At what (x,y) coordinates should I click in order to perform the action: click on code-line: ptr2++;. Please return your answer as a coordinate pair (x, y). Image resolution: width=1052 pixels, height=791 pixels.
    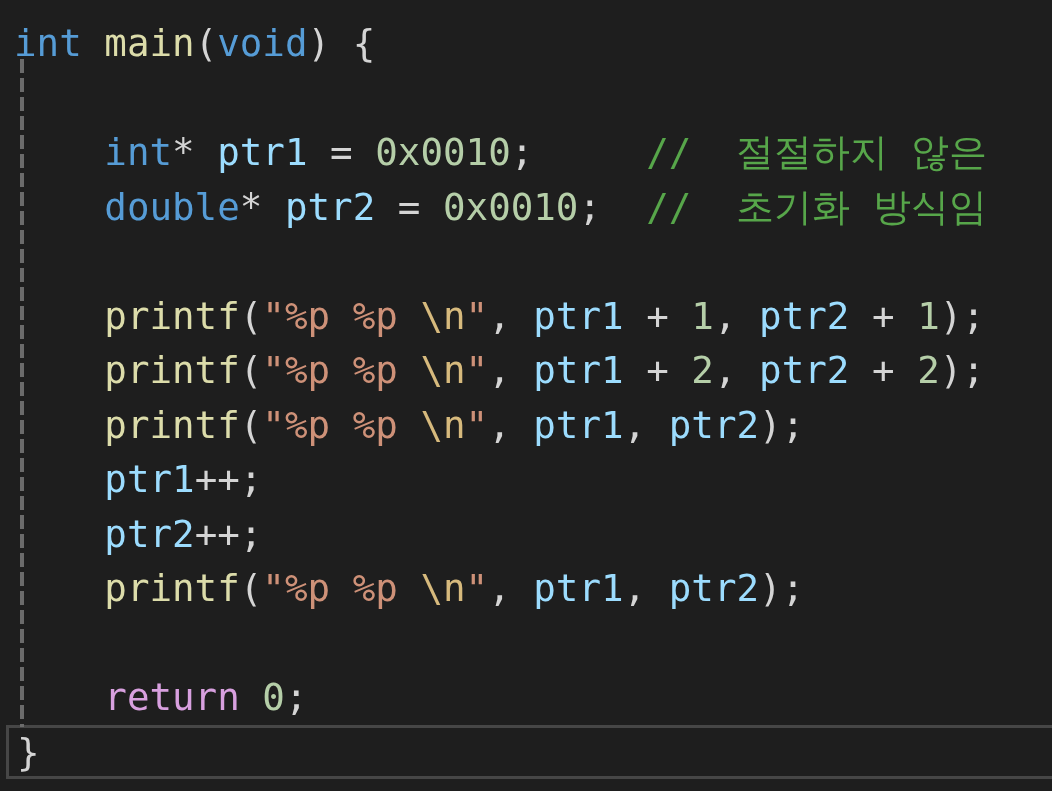
    Looking at the image, I should click on (183, 534).